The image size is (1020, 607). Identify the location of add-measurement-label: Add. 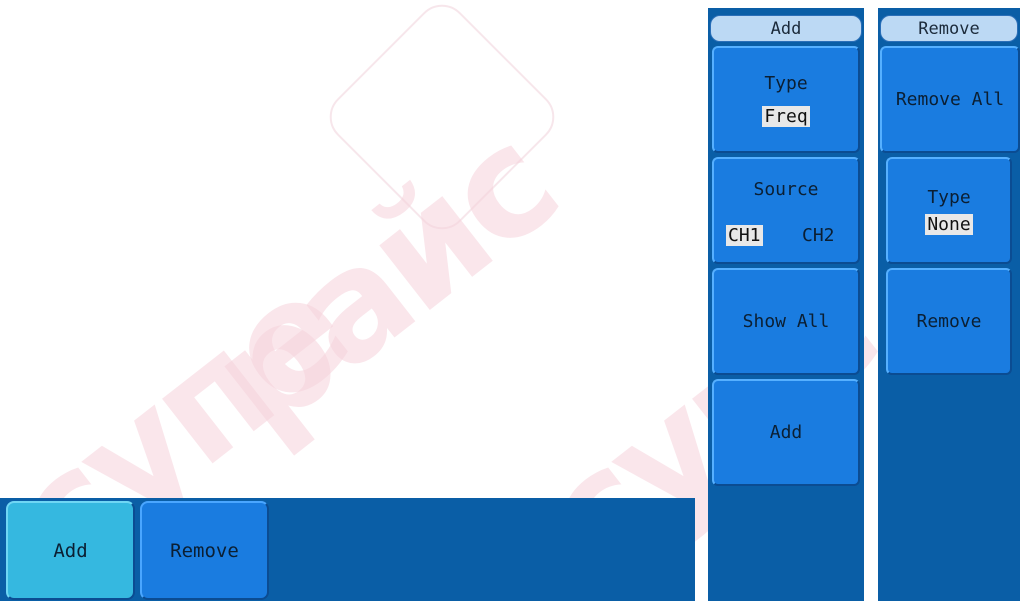
(786, 432).